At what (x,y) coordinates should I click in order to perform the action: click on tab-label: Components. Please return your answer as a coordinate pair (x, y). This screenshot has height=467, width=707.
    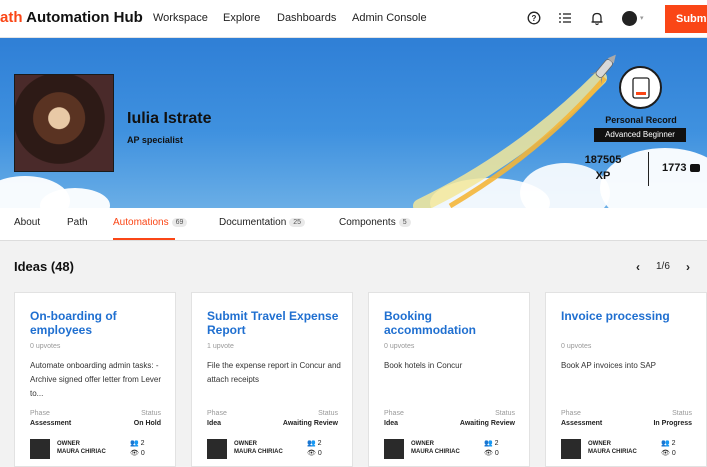
    Looking at the image, I should click on (367, 222).